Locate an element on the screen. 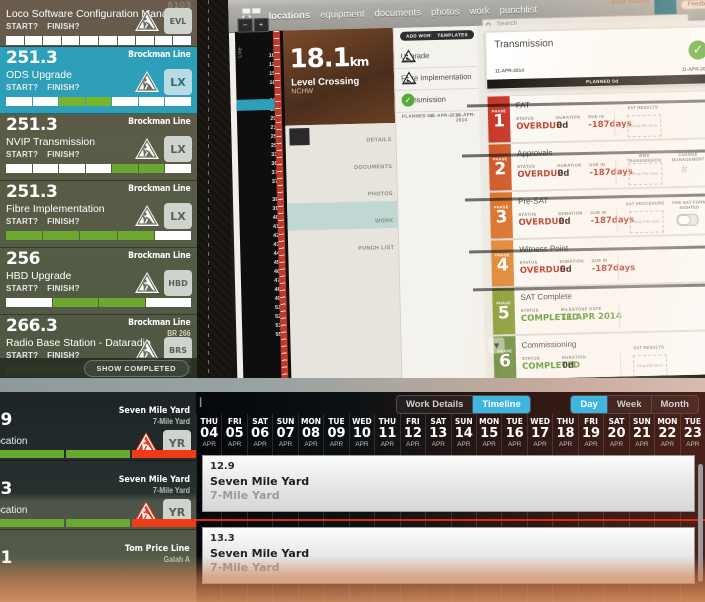 Image resolution: width=705 pixels, height=602 pixels. location-thumbnail is located at coordinates (299, 137).